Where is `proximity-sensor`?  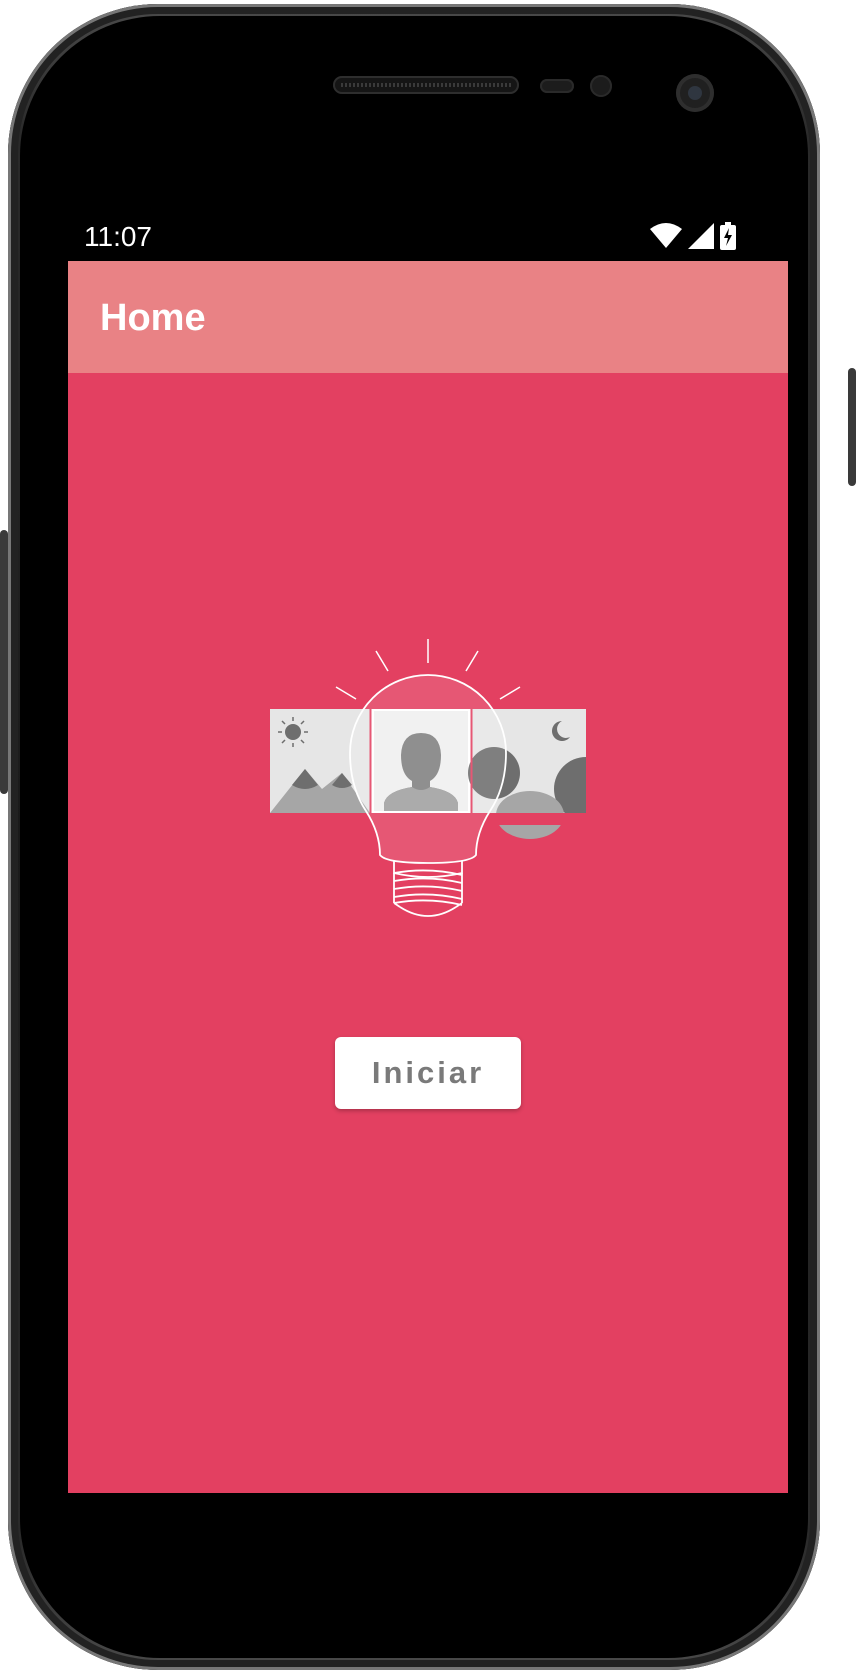
proximity-sensor is located at coordinates (557, 86).